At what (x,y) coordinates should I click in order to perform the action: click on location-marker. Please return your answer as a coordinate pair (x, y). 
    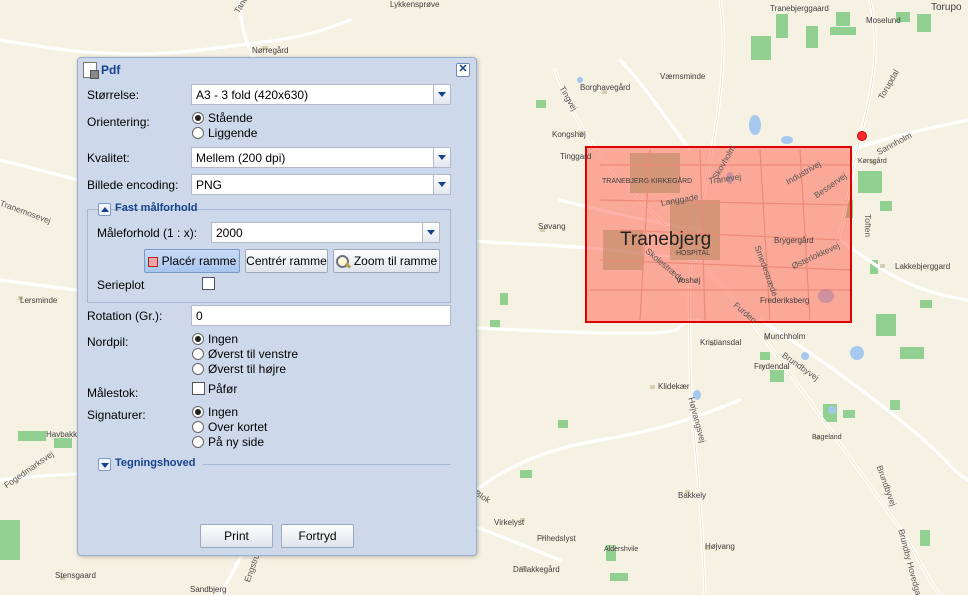
    Looking at the image, I should click on (862, 136).